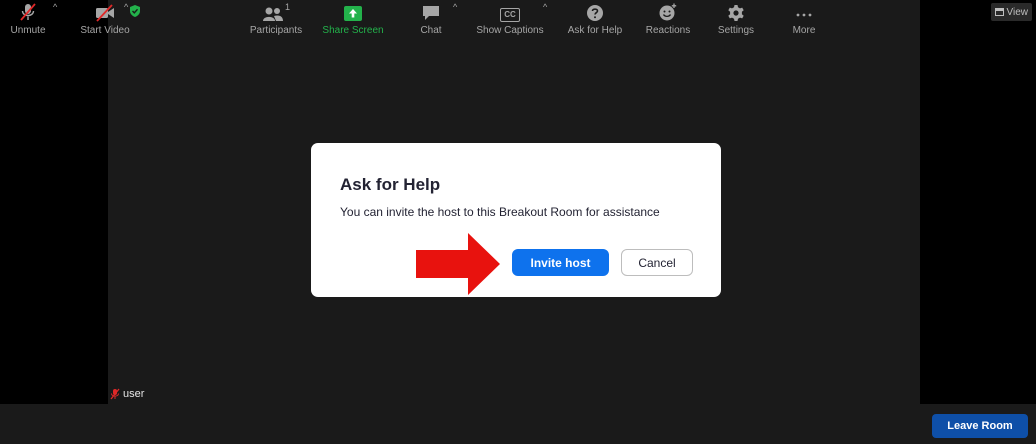 The height and width of the screenshot is (444, 1036). I want to click on ask-for-help-button: Ask for Help, so click(595, 20).